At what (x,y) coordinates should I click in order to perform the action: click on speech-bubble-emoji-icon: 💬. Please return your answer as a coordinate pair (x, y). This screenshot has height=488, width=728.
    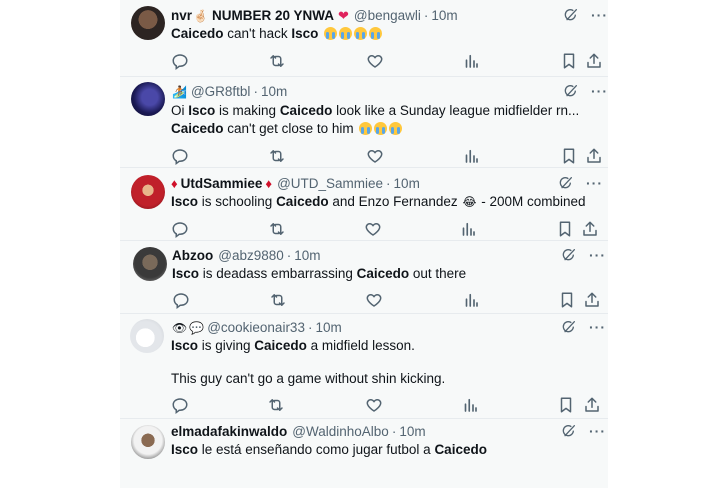
    Looking at the image, I should click on (197, 328).